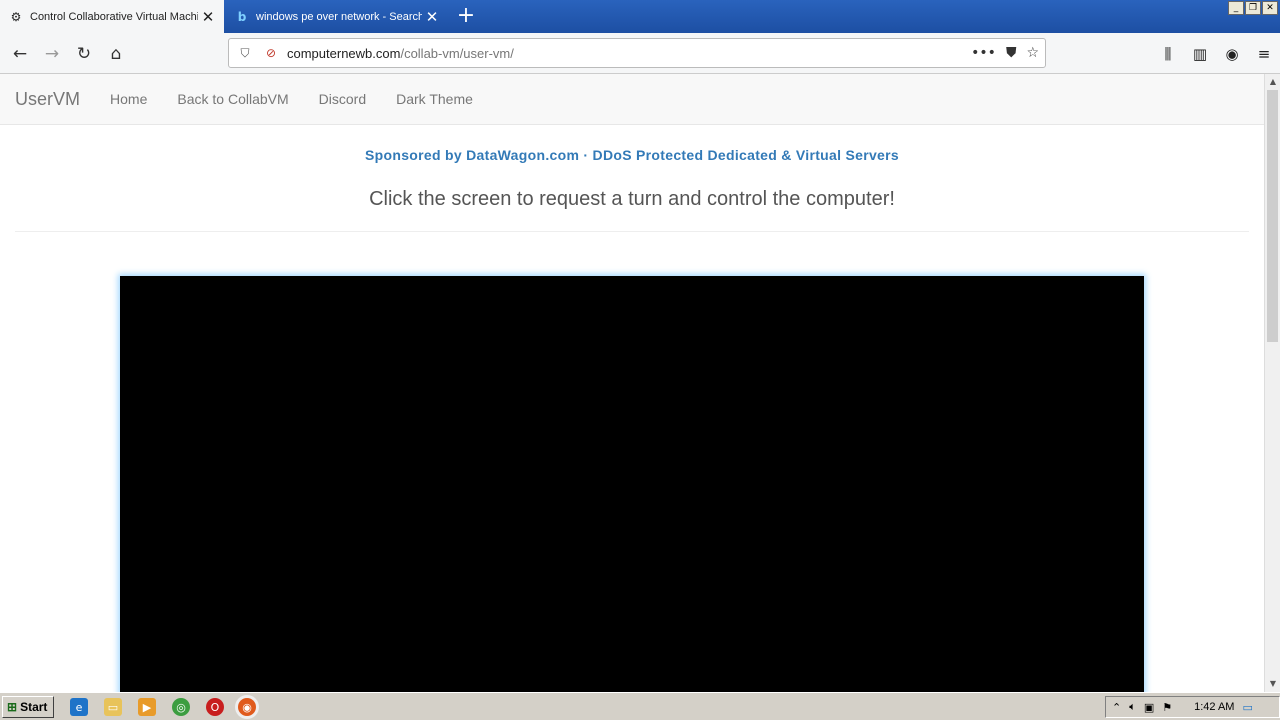 The height and width of the screenshot is (720, 1280). What do you see at coordinates (1192, 707) in the screenshot?
I see `system-tray: ⌃ 🔈︎ ▣ ⚑ 1:42 AM ▭` at bounding box center [1192, 707].